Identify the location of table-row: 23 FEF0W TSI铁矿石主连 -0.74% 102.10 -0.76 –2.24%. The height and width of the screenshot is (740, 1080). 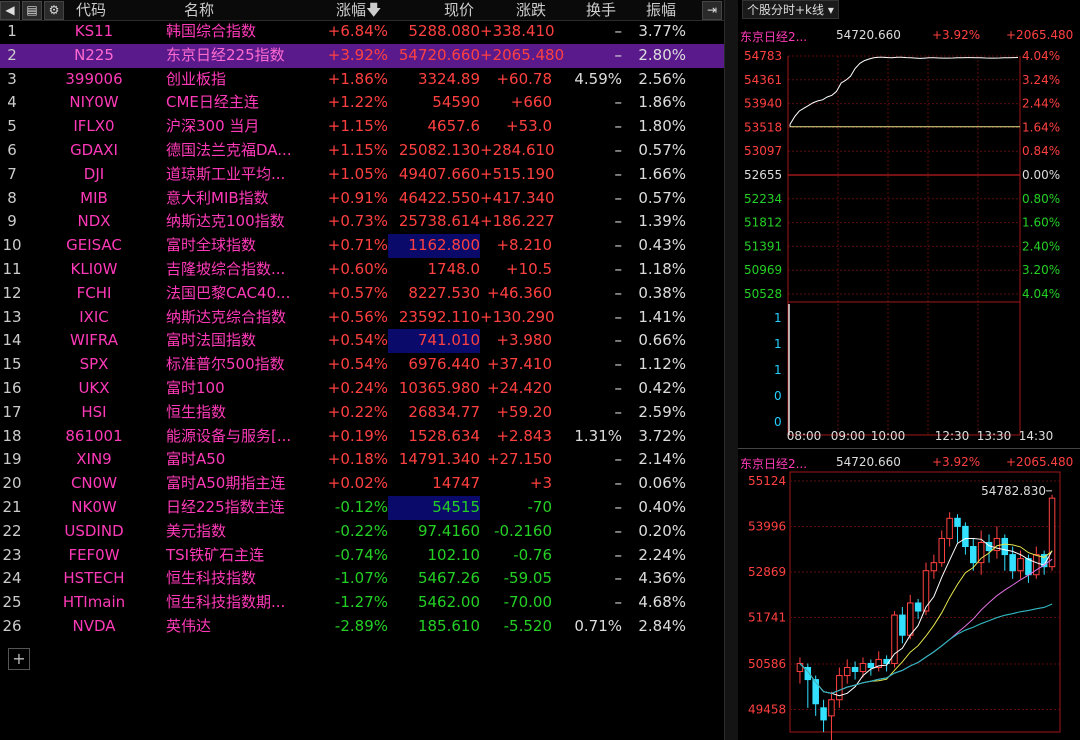
(362, 556).